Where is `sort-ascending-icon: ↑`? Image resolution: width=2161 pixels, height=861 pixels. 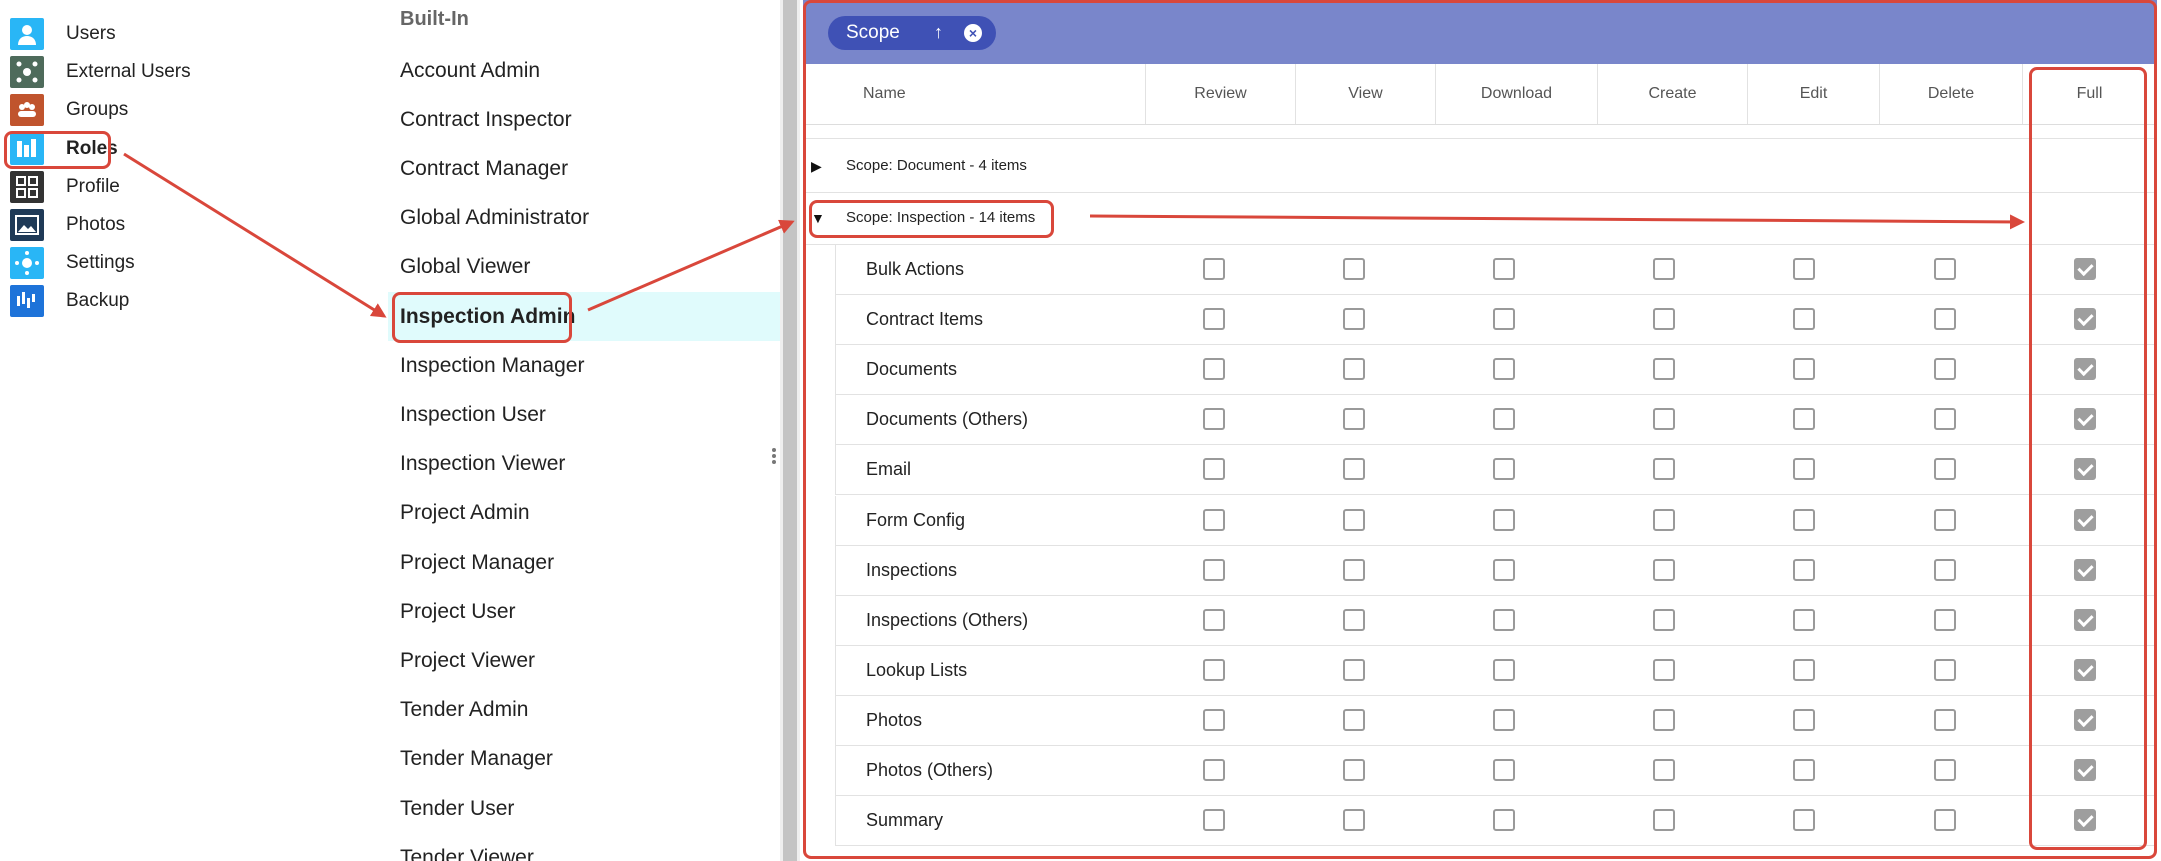
sort-ascending-icon: ↑ is located at coordinates (938, 32).